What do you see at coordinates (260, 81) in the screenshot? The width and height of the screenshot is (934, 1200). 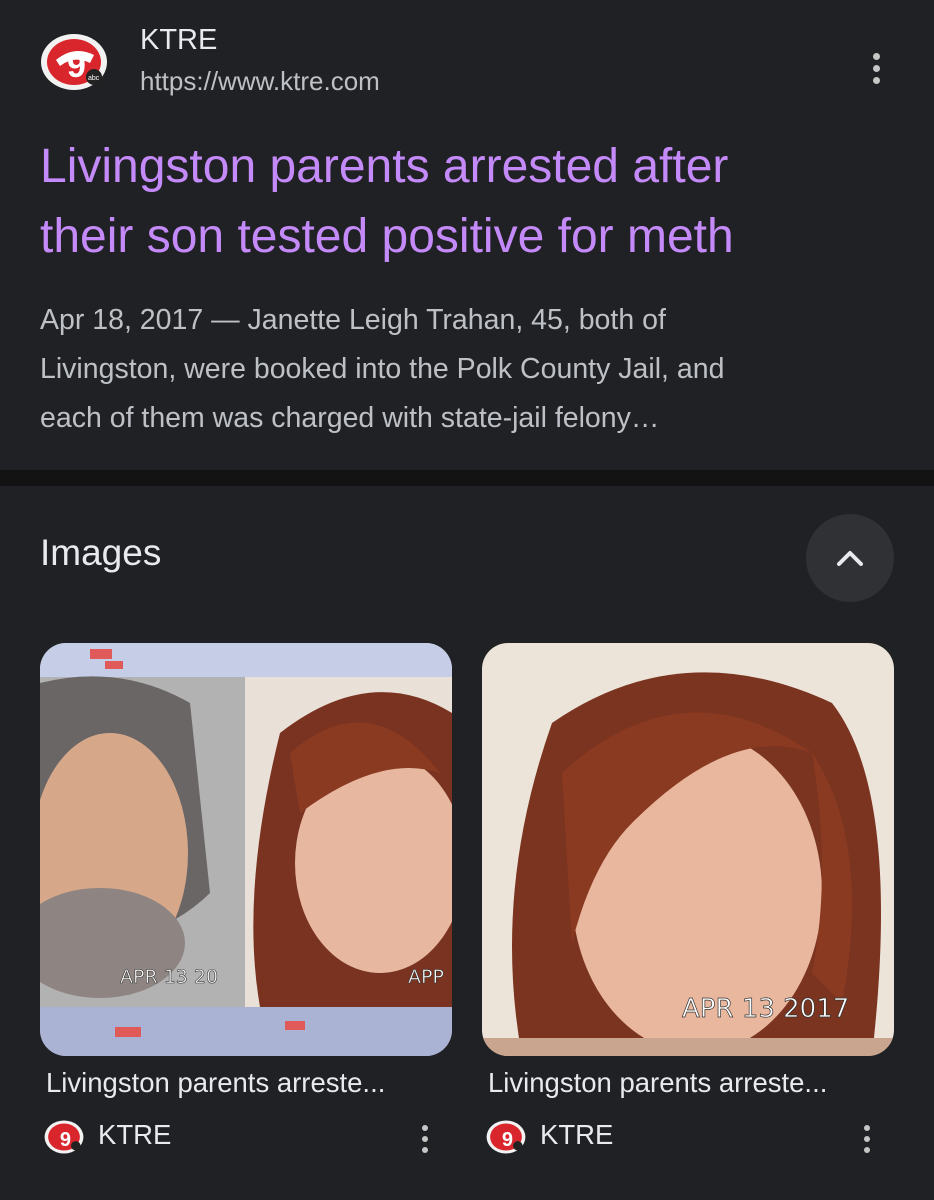 I see `site-url: https://www.ktre.com` at bounding box center [260, 81].